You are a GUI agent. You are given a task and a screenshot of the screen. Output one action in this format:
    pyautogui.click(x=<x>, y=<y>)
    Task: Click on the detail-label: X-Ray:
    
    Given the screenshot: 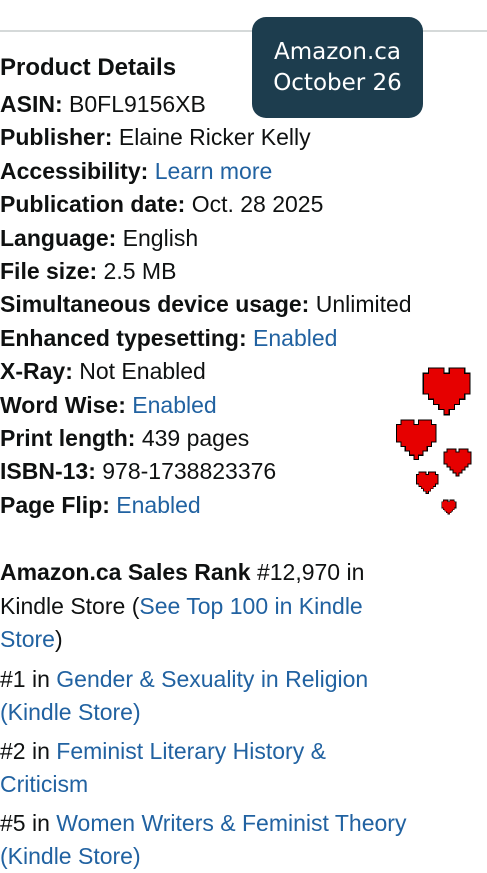 What is the action you would take?
    pyautogui.click(x=36, y=371)
    